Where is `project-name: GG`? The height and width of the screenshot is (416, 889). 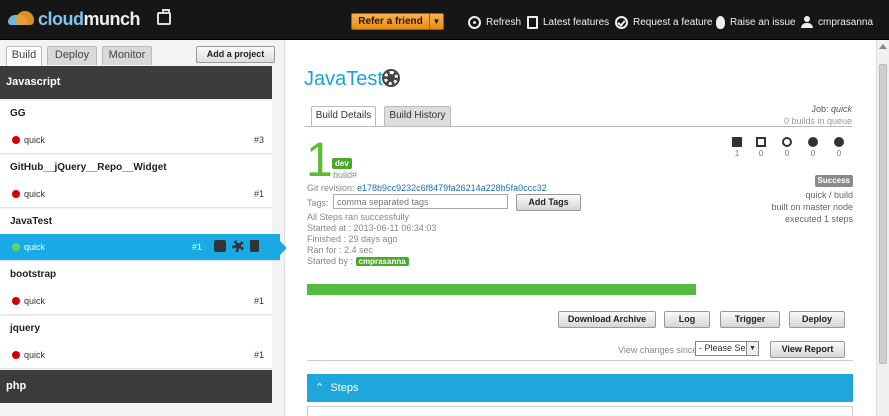
project-name: GG is located at coordinates (136, 114).